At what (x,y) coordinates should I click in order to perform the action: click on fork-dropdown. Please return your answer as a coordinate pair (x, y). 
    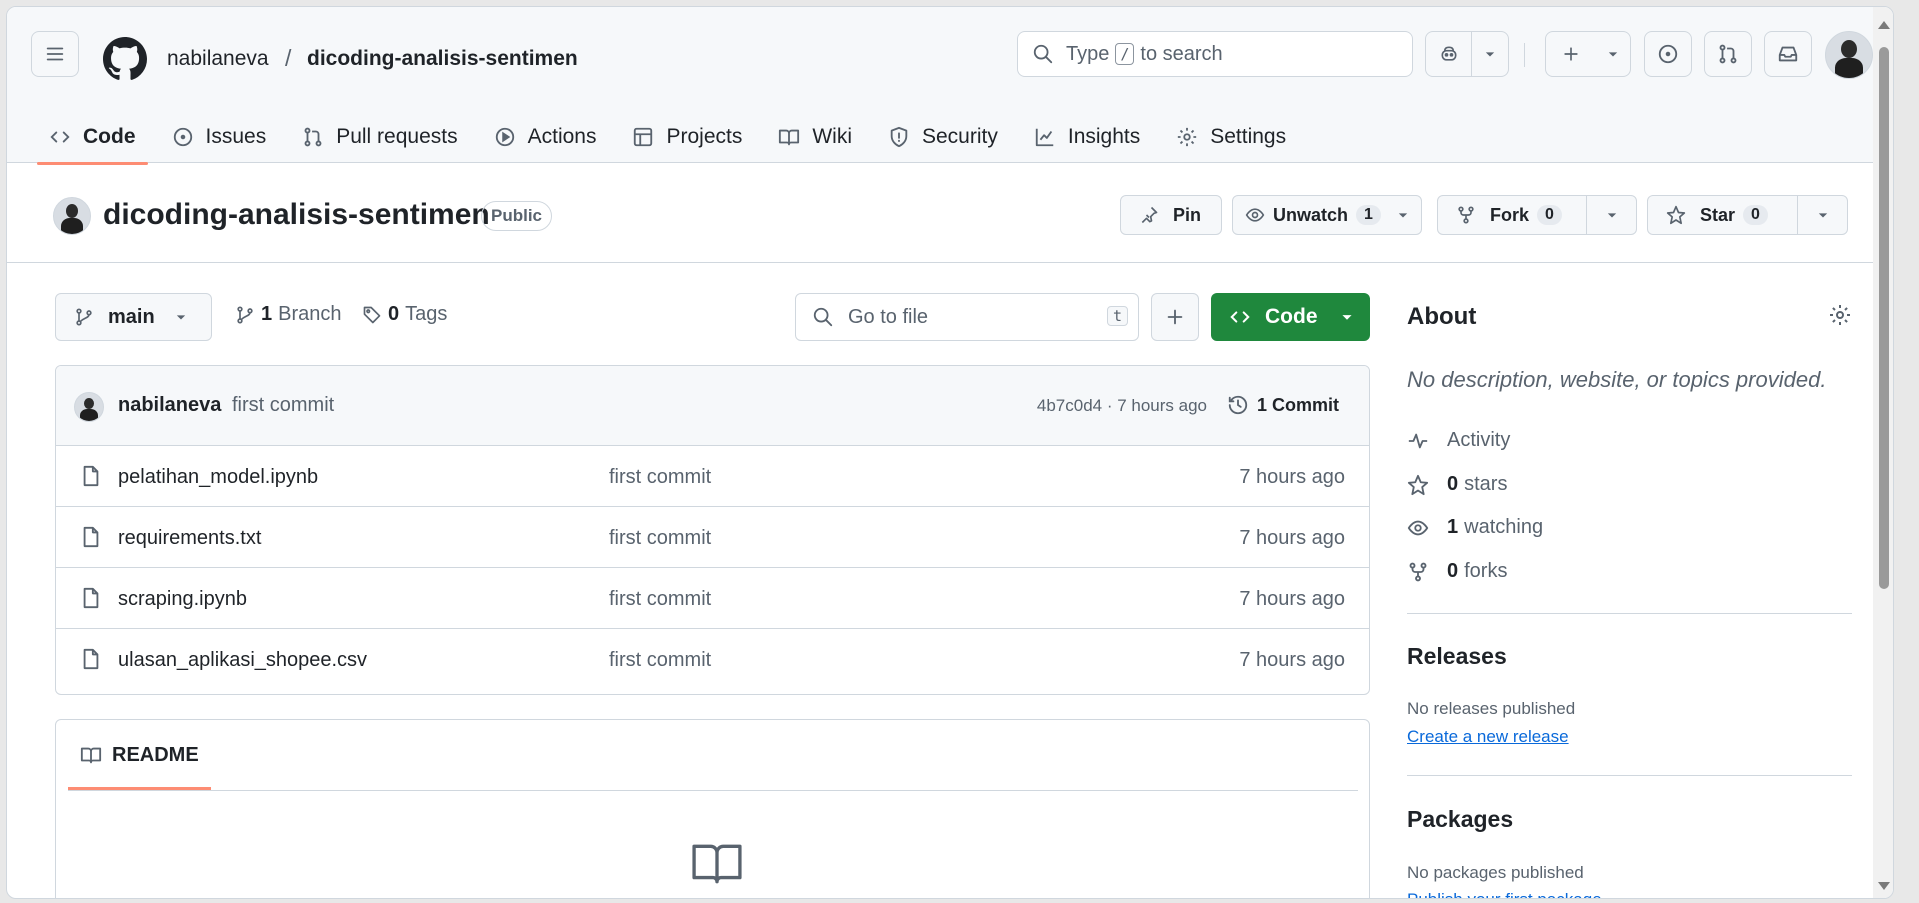
    Looking at the image, I should click on (1611, 215).